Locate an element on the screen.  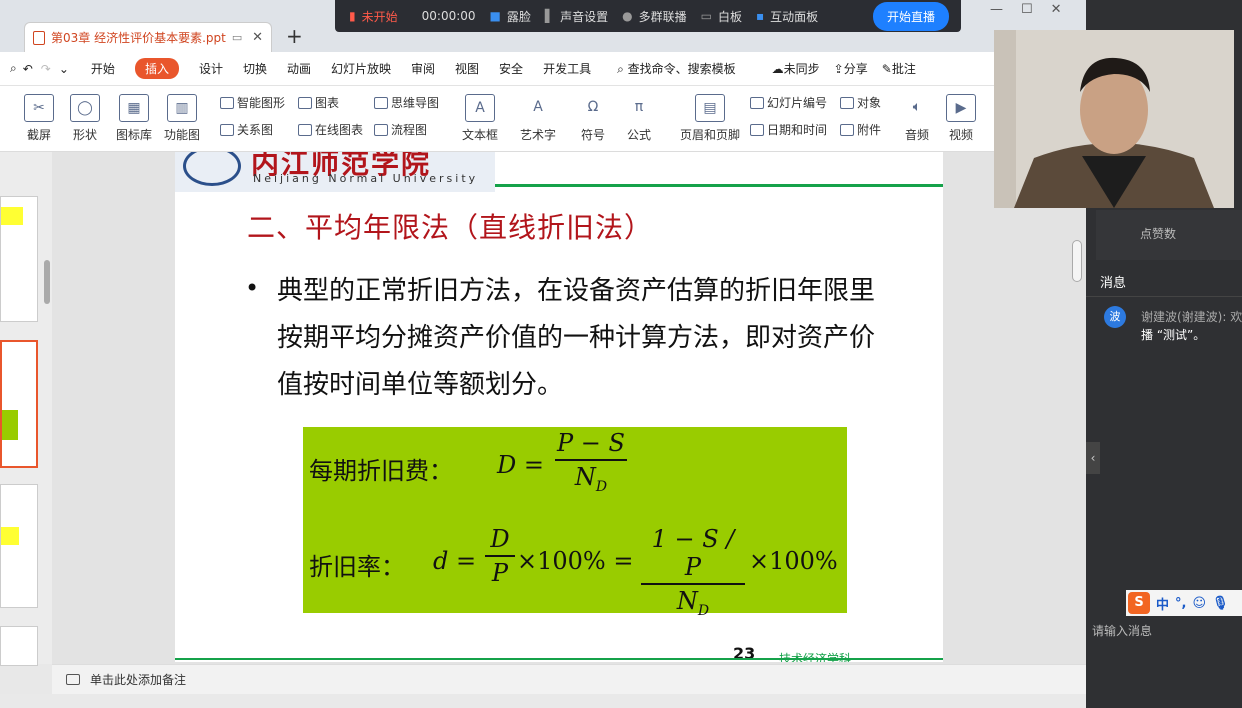
slide-thumbnail-selected is located at coordinates (19, 404).